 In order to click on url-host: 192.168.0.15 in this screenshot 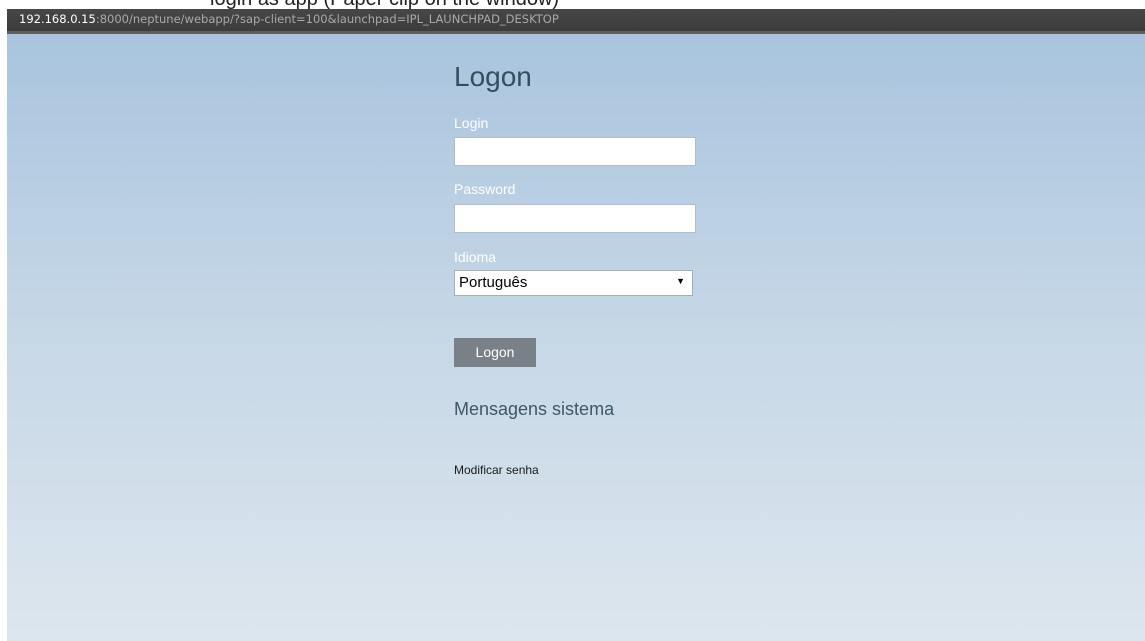, I will do `click(57, 19)`.